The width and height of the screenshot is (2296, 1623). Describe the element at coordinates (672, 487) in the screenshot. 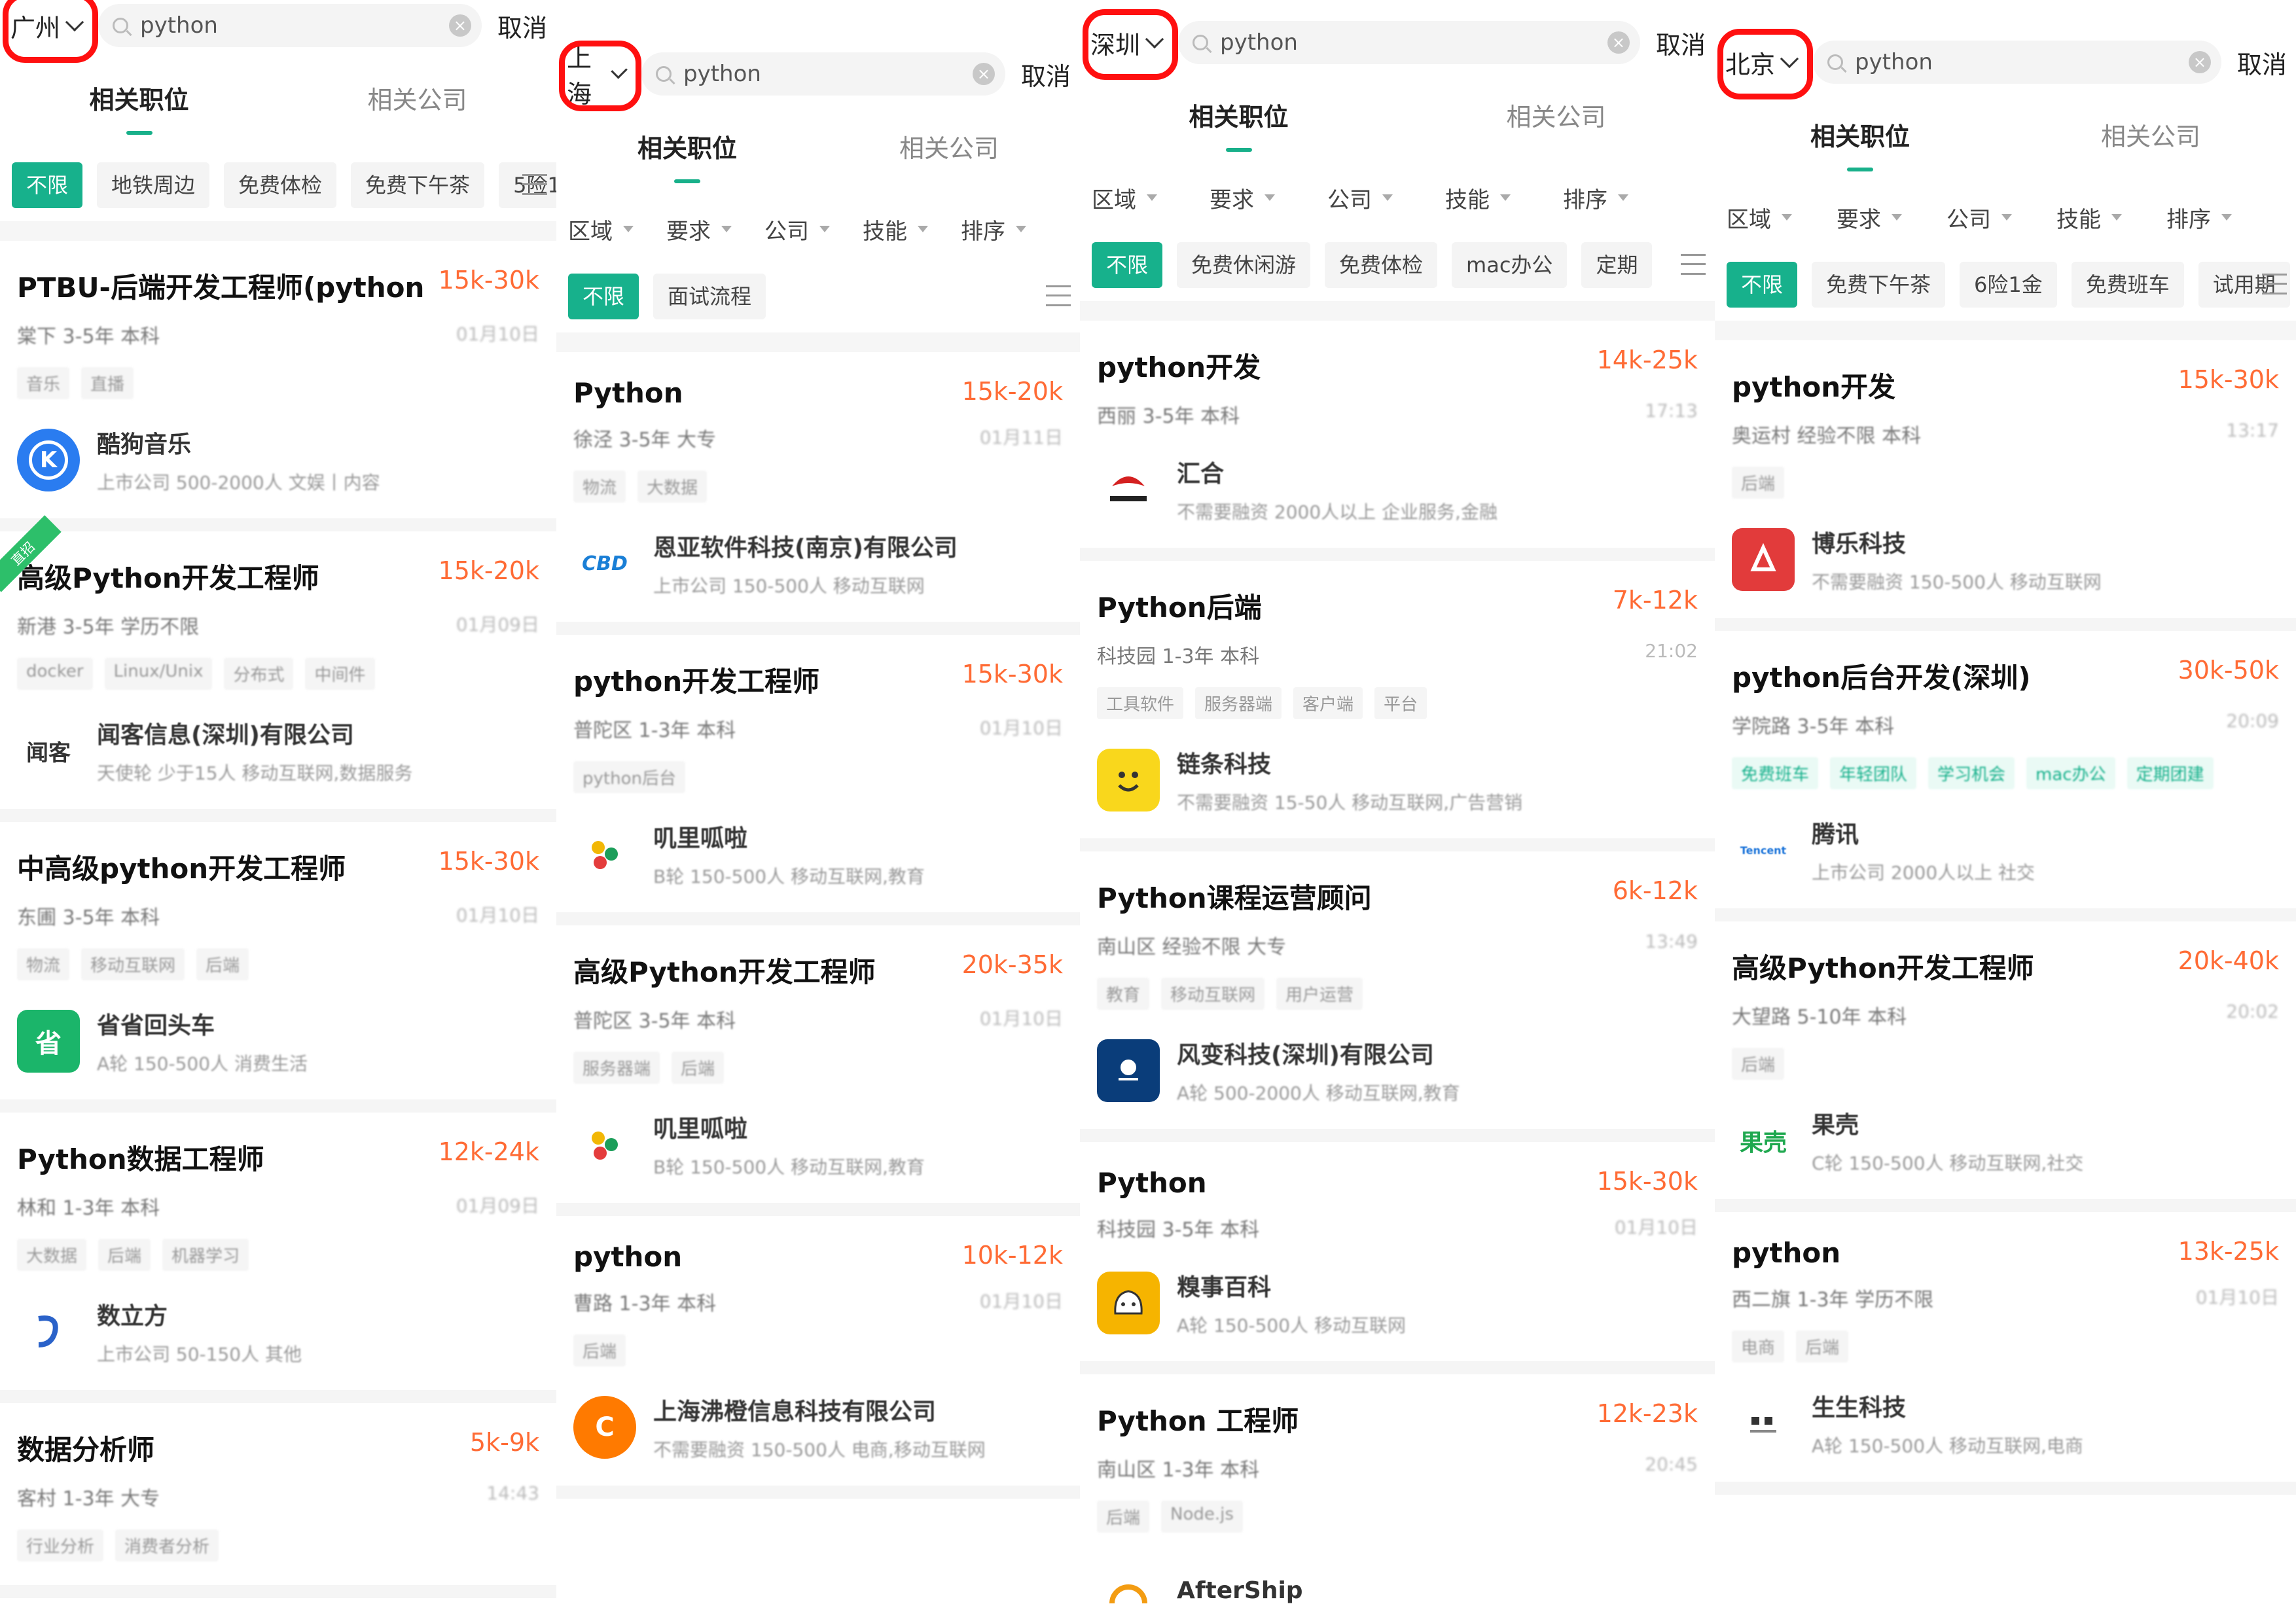

I see `job-tag: 大数据` at that location.